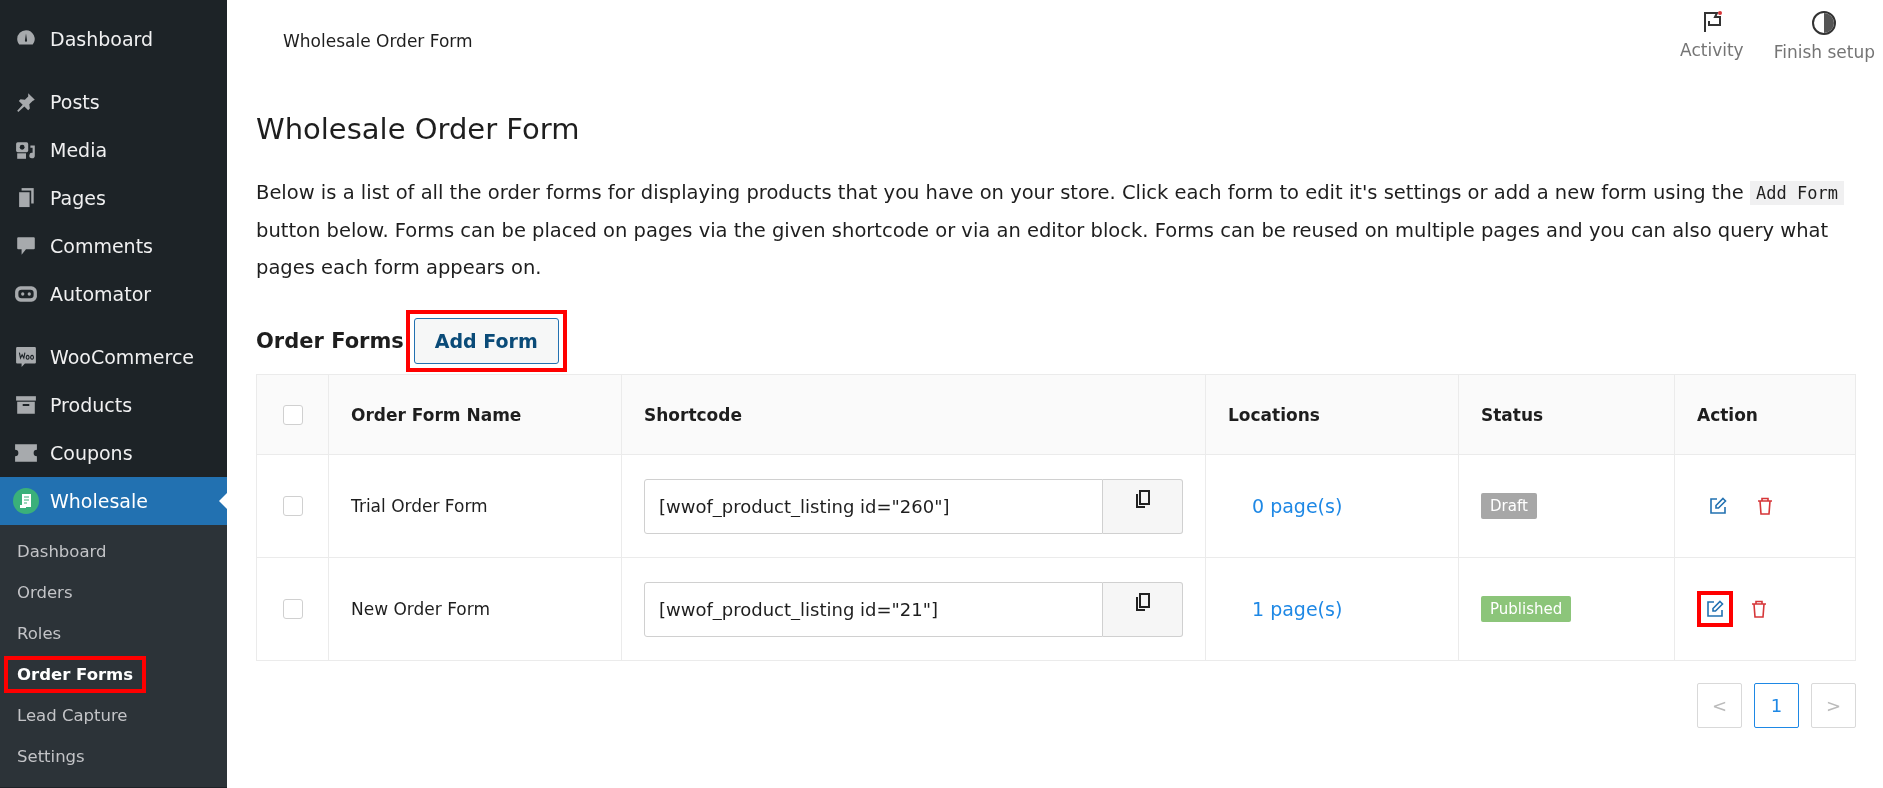 The height and width of the screenshot is (788, 1883). Describe the element at coordinates (1285, 609) in the screenshot. I see `locations-link: 1 page(s)` at that location.